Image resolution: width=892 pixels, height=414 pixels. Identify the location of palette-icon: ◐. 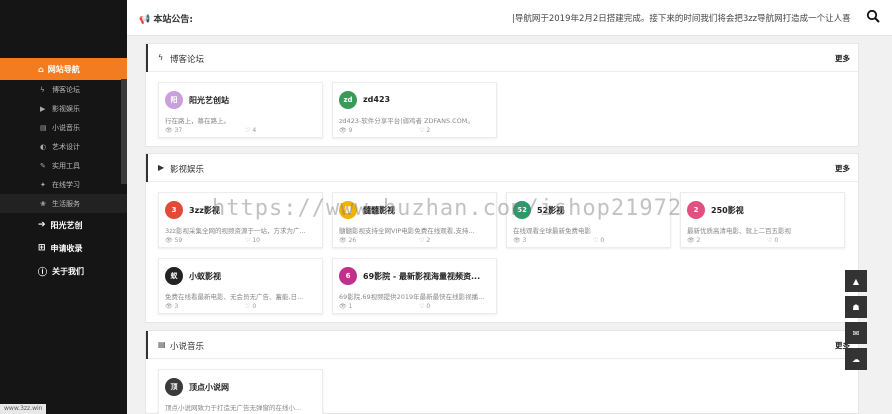
(43, 146).